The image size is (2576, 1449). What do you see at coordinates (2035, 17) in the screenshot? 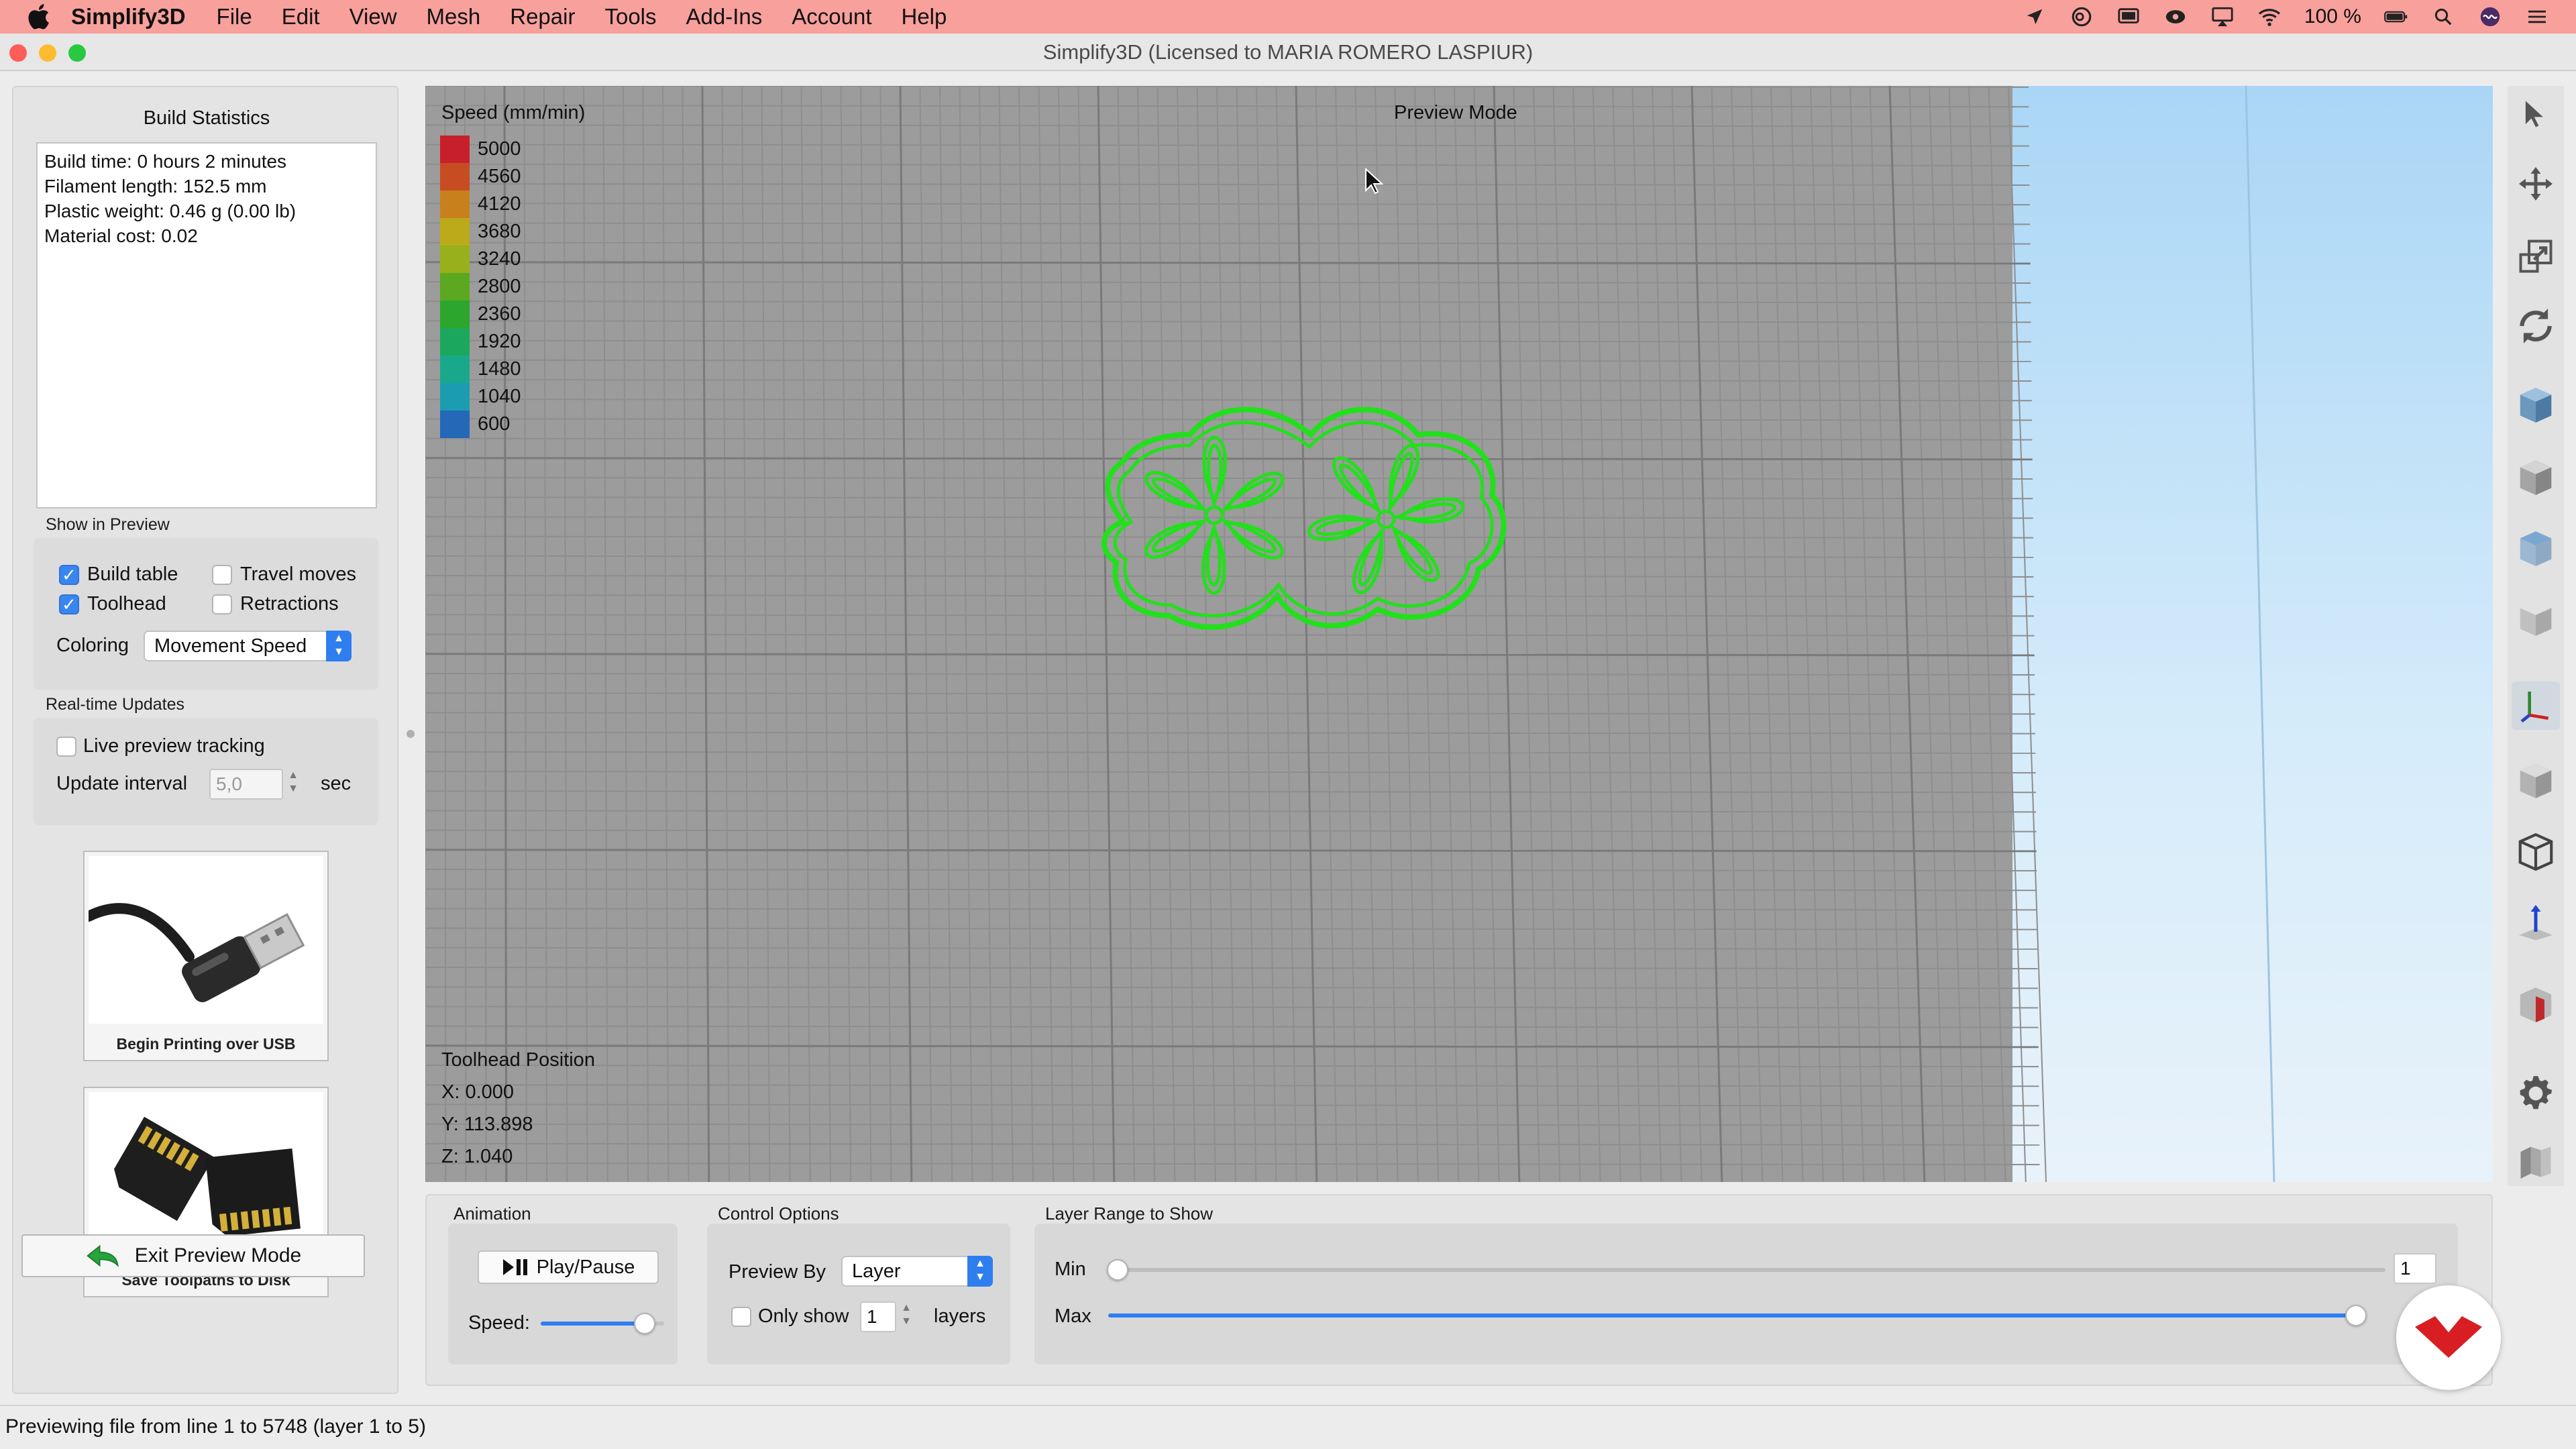
I see `location-arrow-icon` at bounding box center [2035, 17].